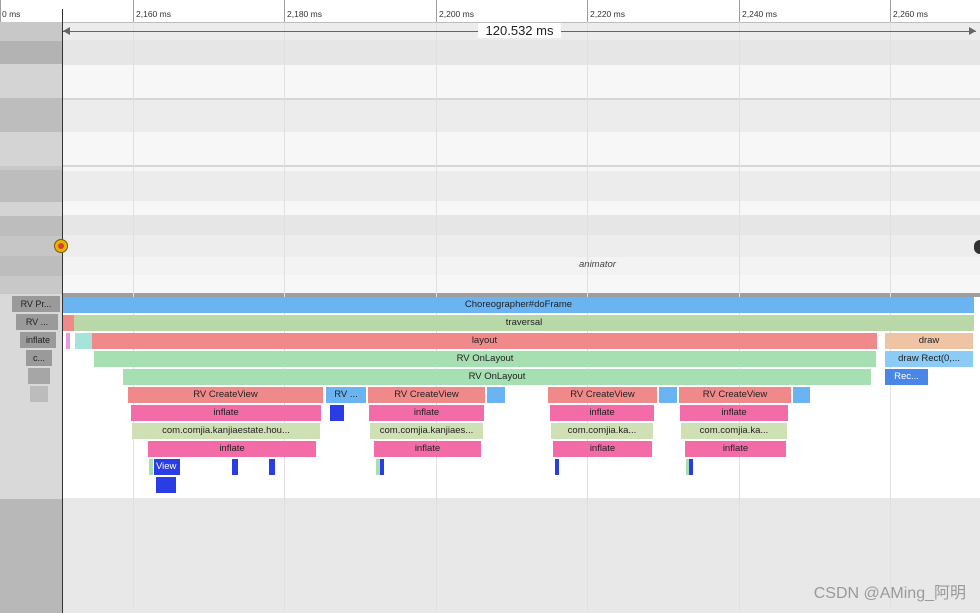 The width and height of the screenshot is (980, 613). What do you see at coordinates (153, 14) in the screenshot?
I see `ruler-tick-label: 2,160 ms` at bounding box center [153, 14].